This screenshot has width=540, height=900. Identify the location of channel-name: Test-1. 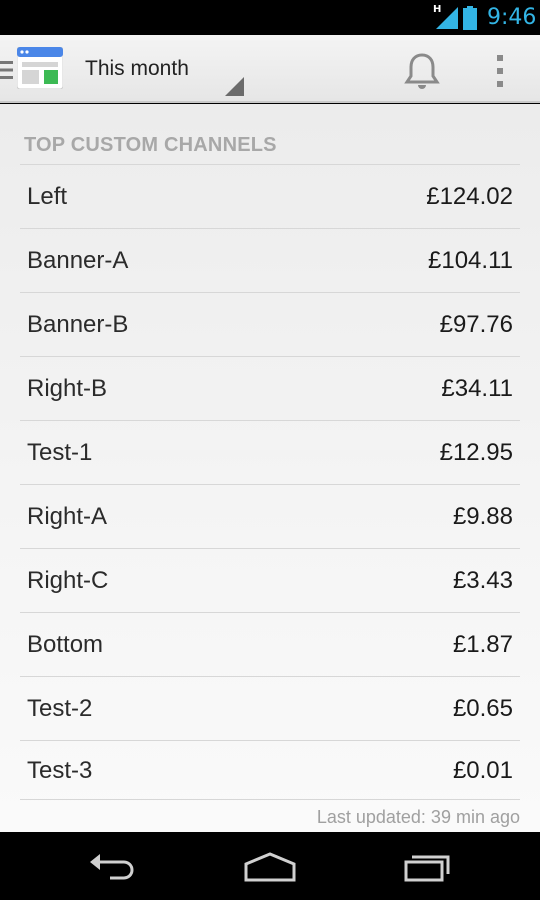
(60, 452).